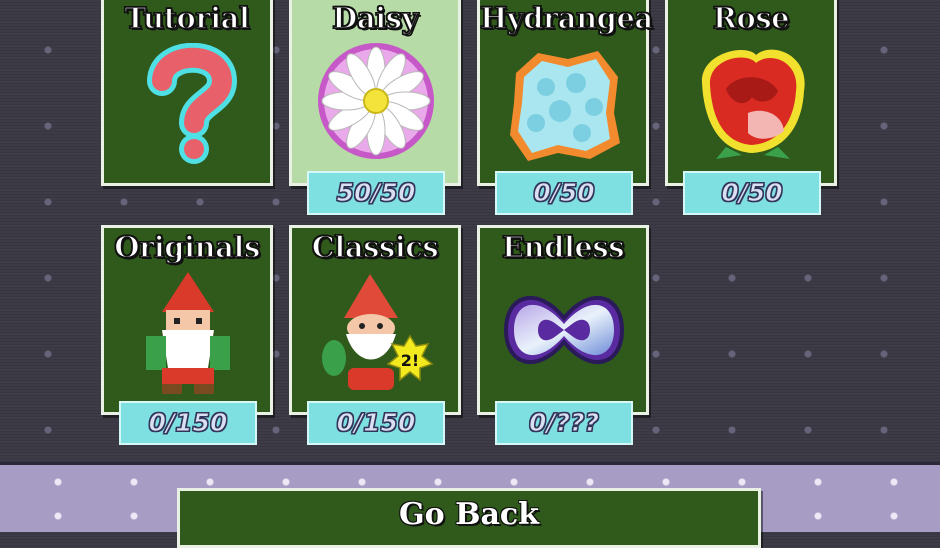 The width and height of the screenshot is (940, 548). I want to click on daisy-icon, so click(376, 104).